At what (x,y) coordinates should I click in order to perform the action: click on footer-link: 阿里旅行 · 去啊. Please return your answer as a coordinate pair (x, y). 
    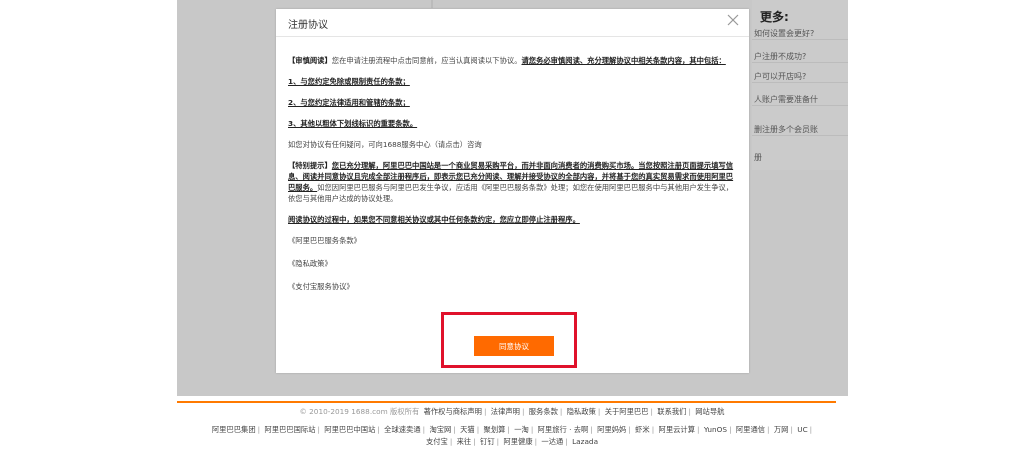
    Looking at the image, I should click on (563, 429).